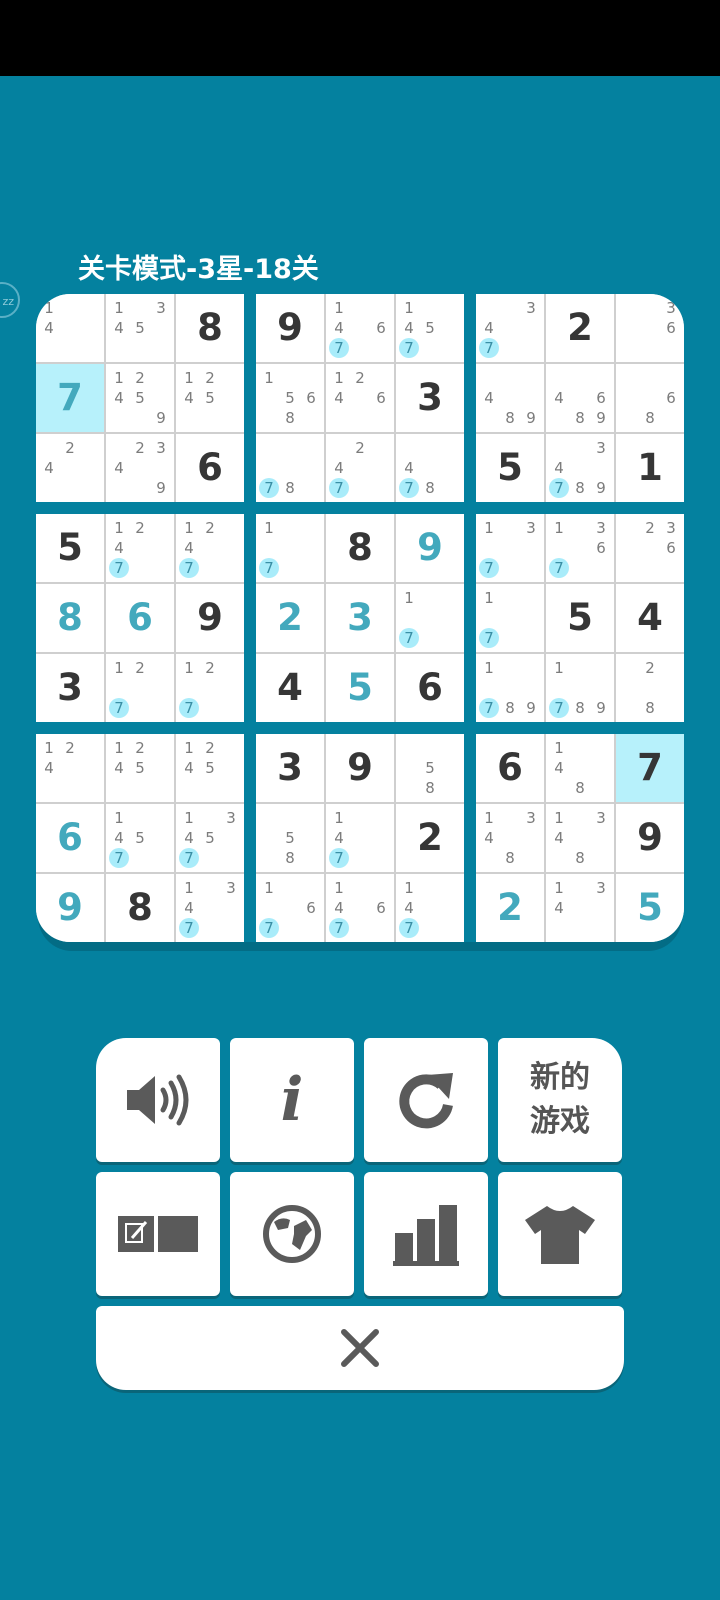  What do you see at coordinates (426, 1234) in the screenshot?
I see `stats-button` at bounding box center [426, 1234].